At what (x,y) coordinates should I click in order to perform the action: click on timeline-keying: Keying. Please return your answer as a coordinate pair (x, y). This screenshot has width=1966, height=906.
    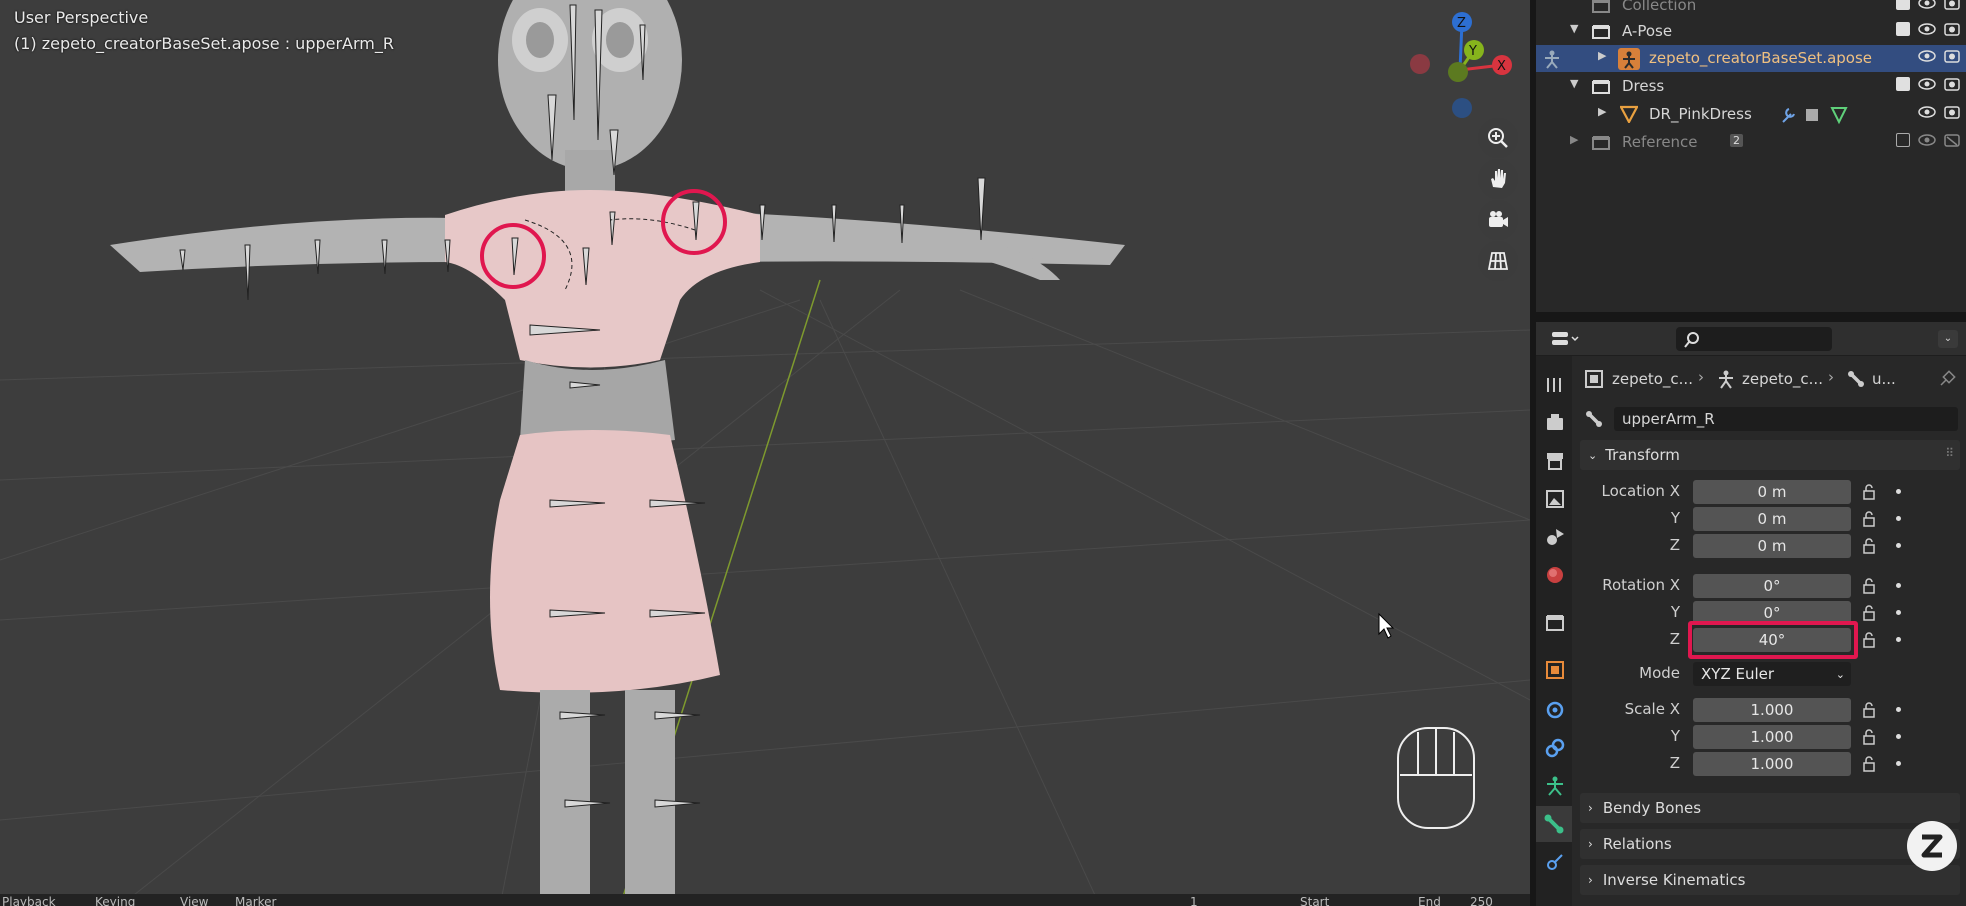
    Looking at the image, I should click on (115, 900).